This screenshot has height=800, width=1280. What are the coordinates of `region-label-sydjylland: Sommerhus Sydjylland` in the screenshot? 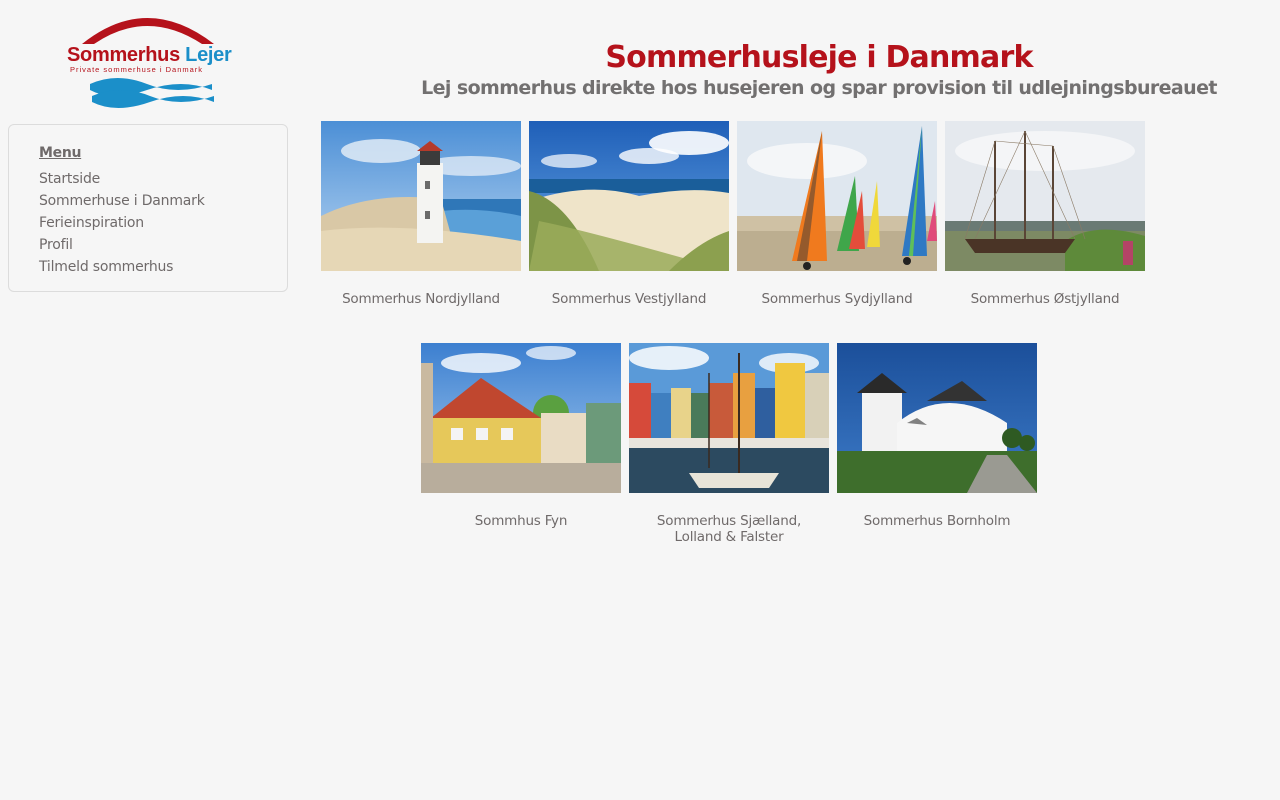 It's located at (837, 299).